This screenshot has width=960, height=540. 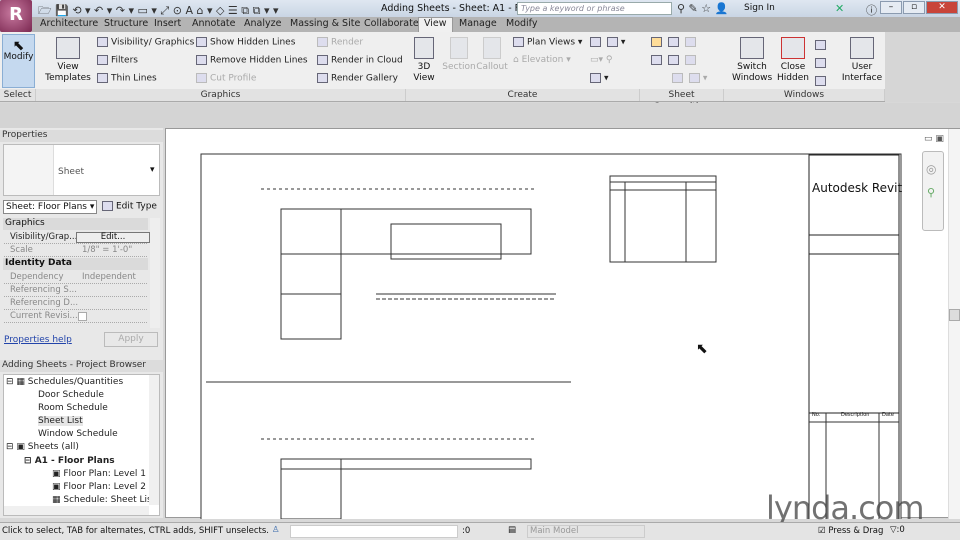 I want to click on tree-item: Door Schedule, so click(x=71, y=395).